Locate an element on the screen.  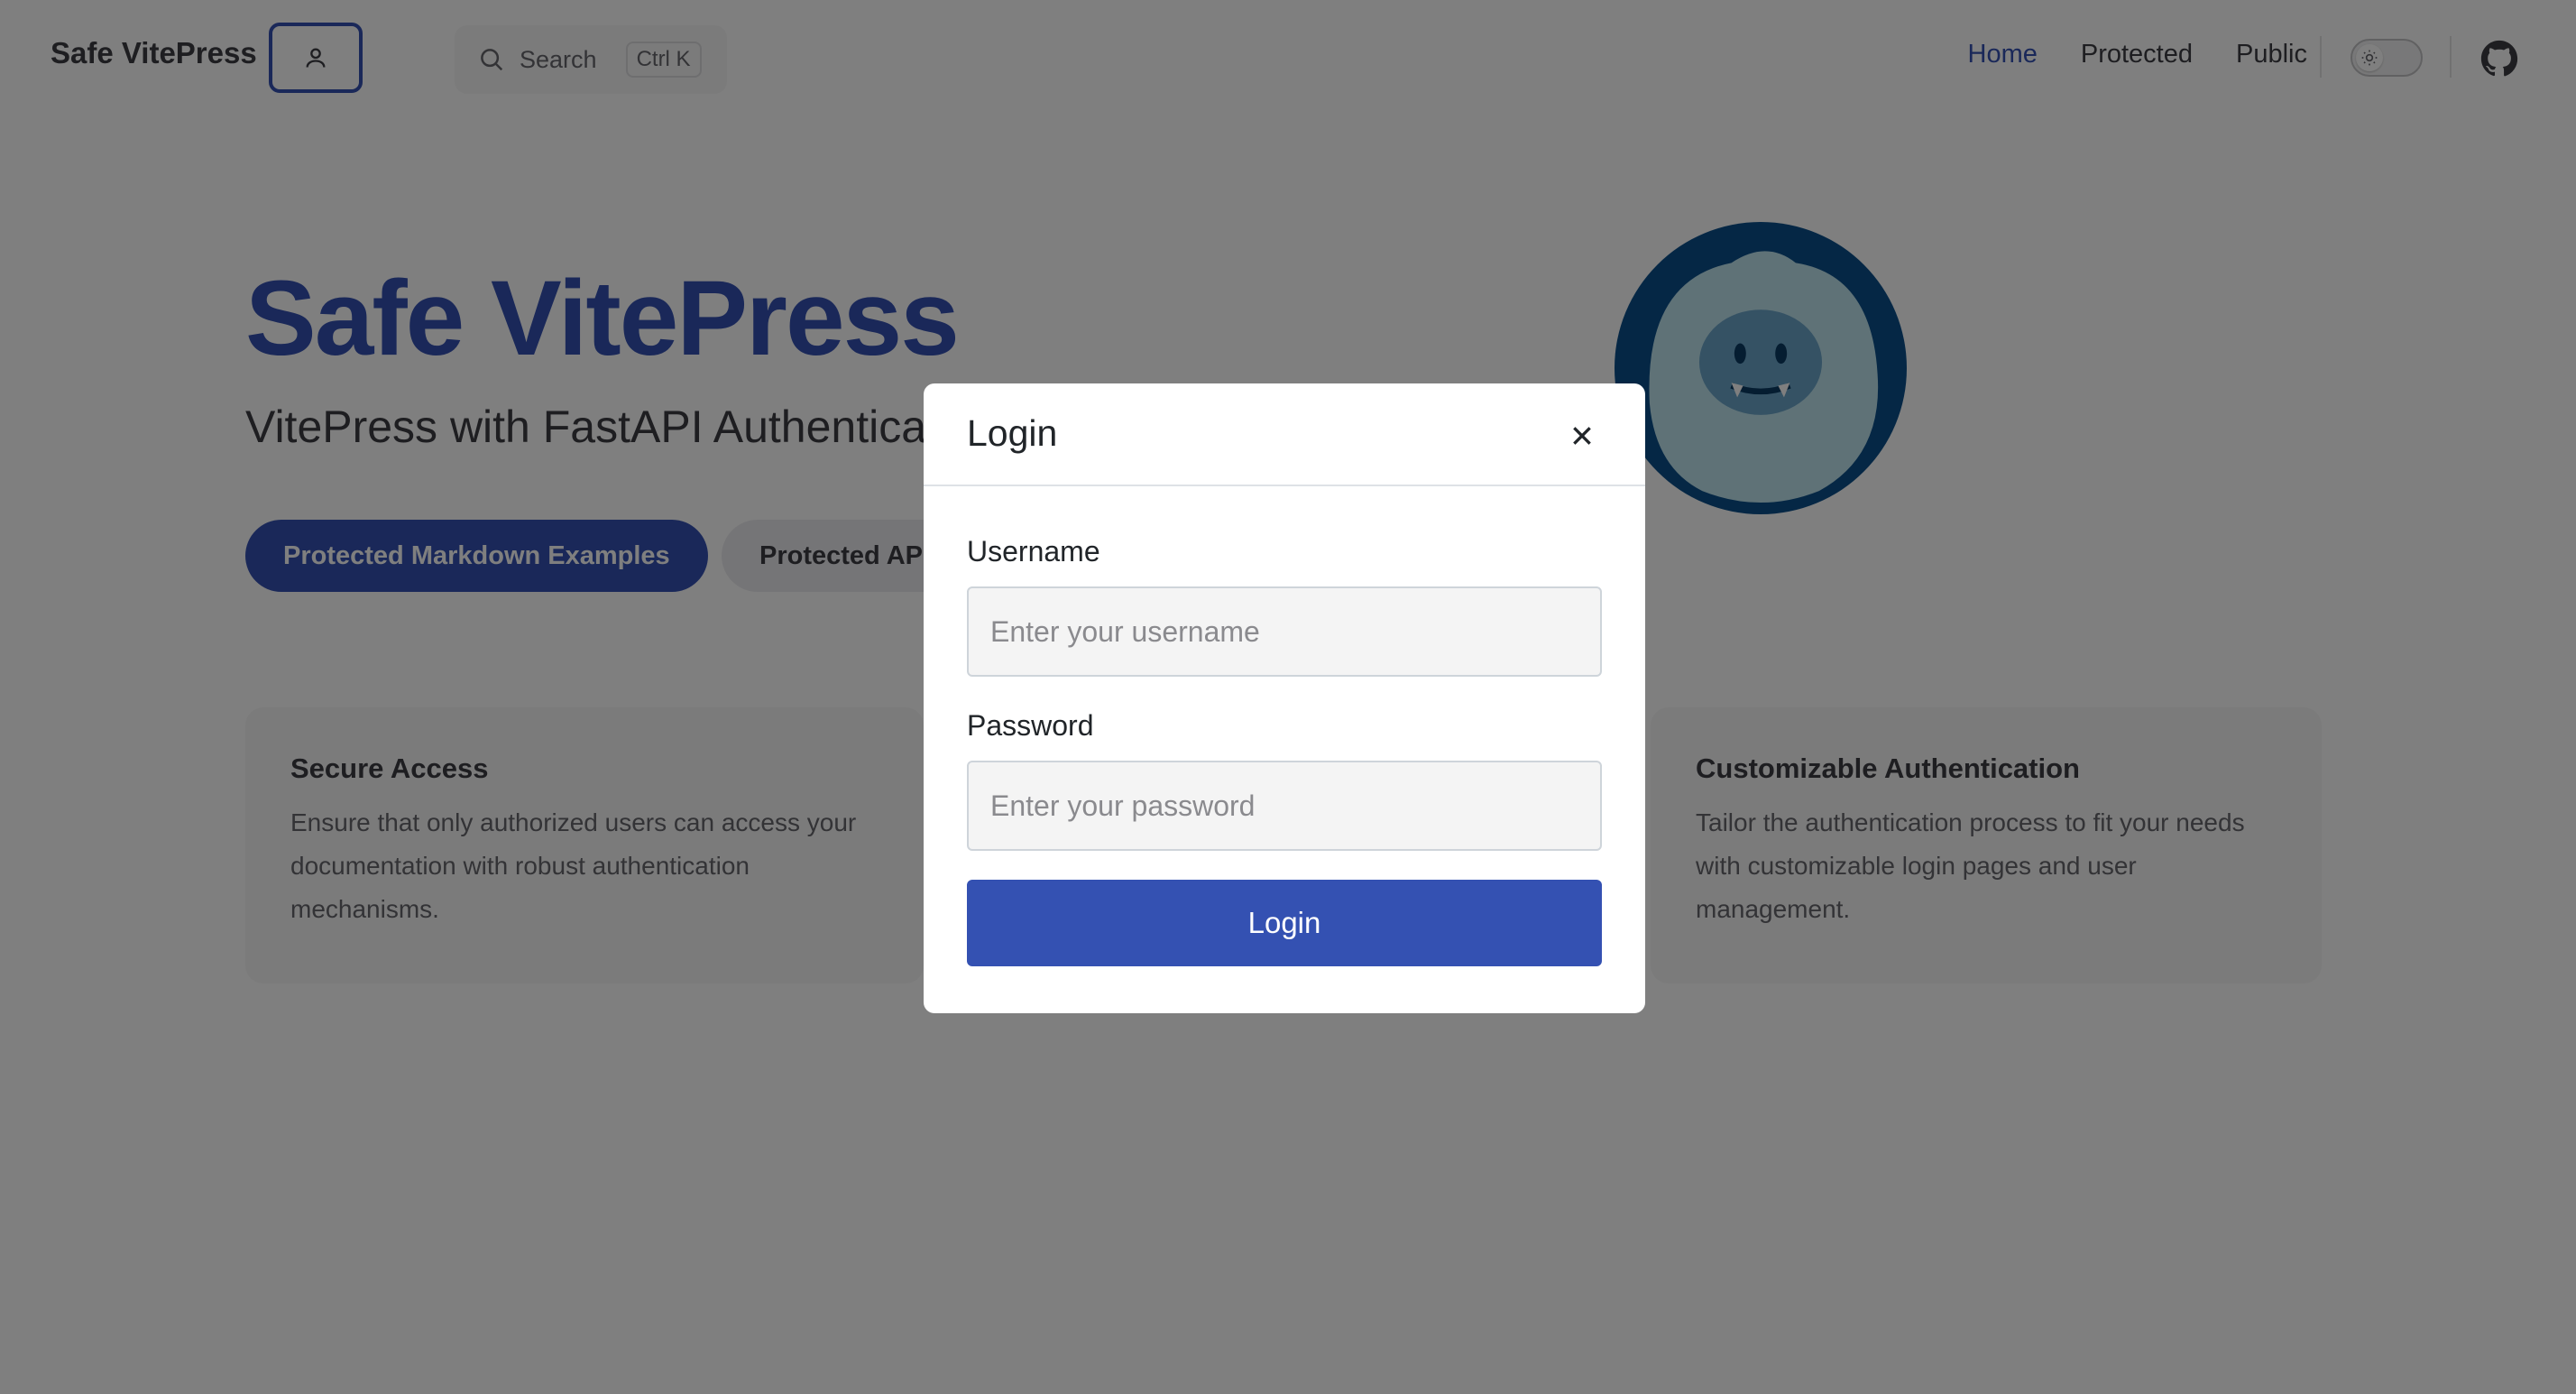
modal-header: Login is located at coordinates (1284, 435).